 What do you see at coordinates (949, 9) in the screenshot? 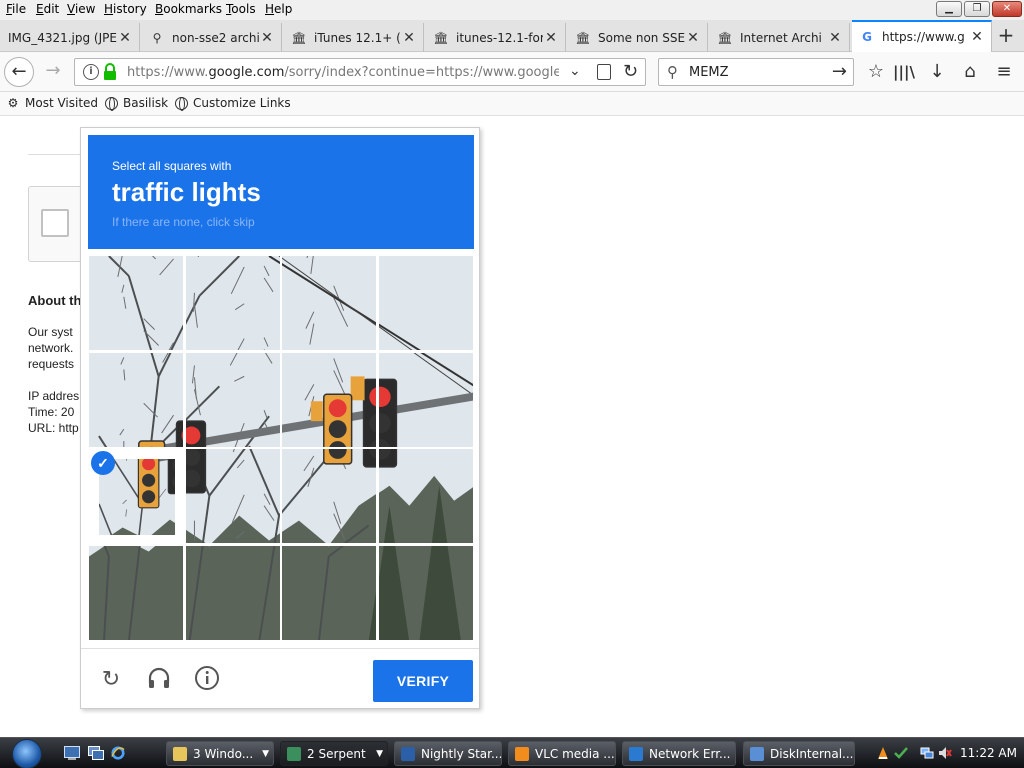
I see `minimize-button: ▁` at bounding box center [949, 9].